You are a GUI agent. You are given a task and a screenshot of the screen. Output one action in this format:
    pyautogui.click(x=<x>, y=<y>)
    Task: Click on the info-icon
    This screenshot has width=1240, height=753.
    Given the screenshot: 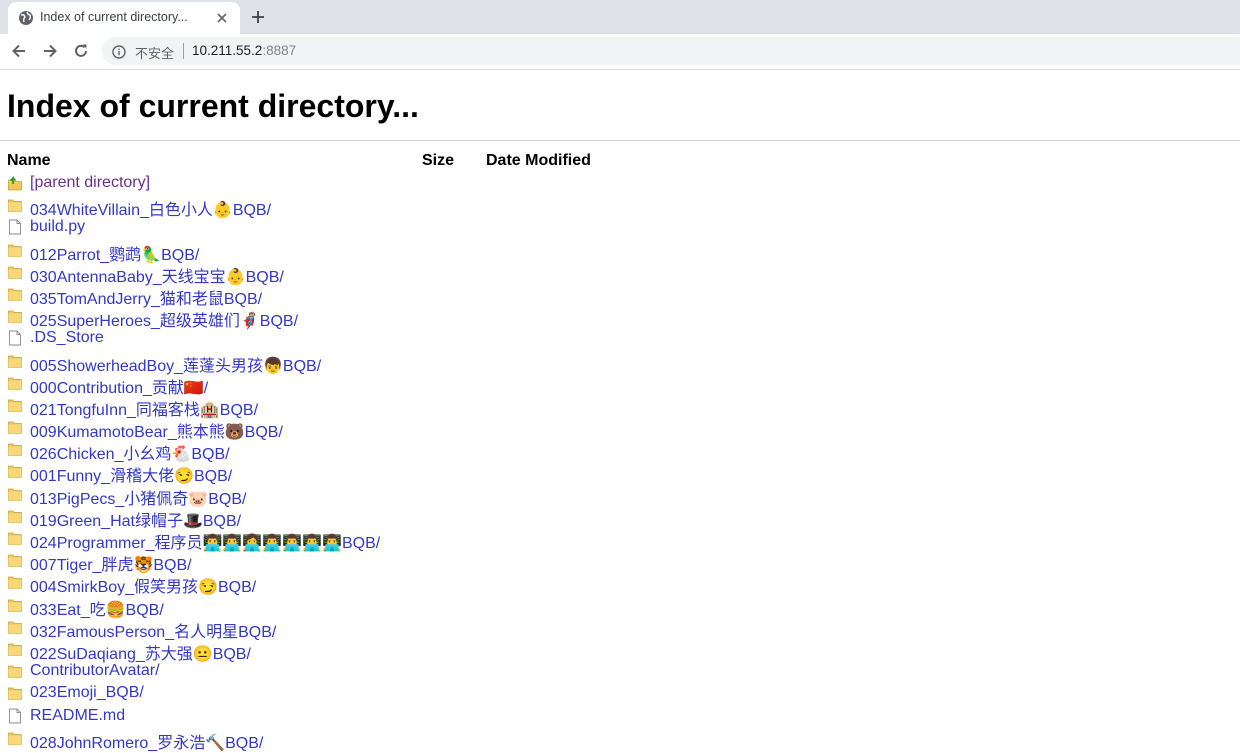 What is the action you would take?
    pyautogui.click(x=119, y=51)
    